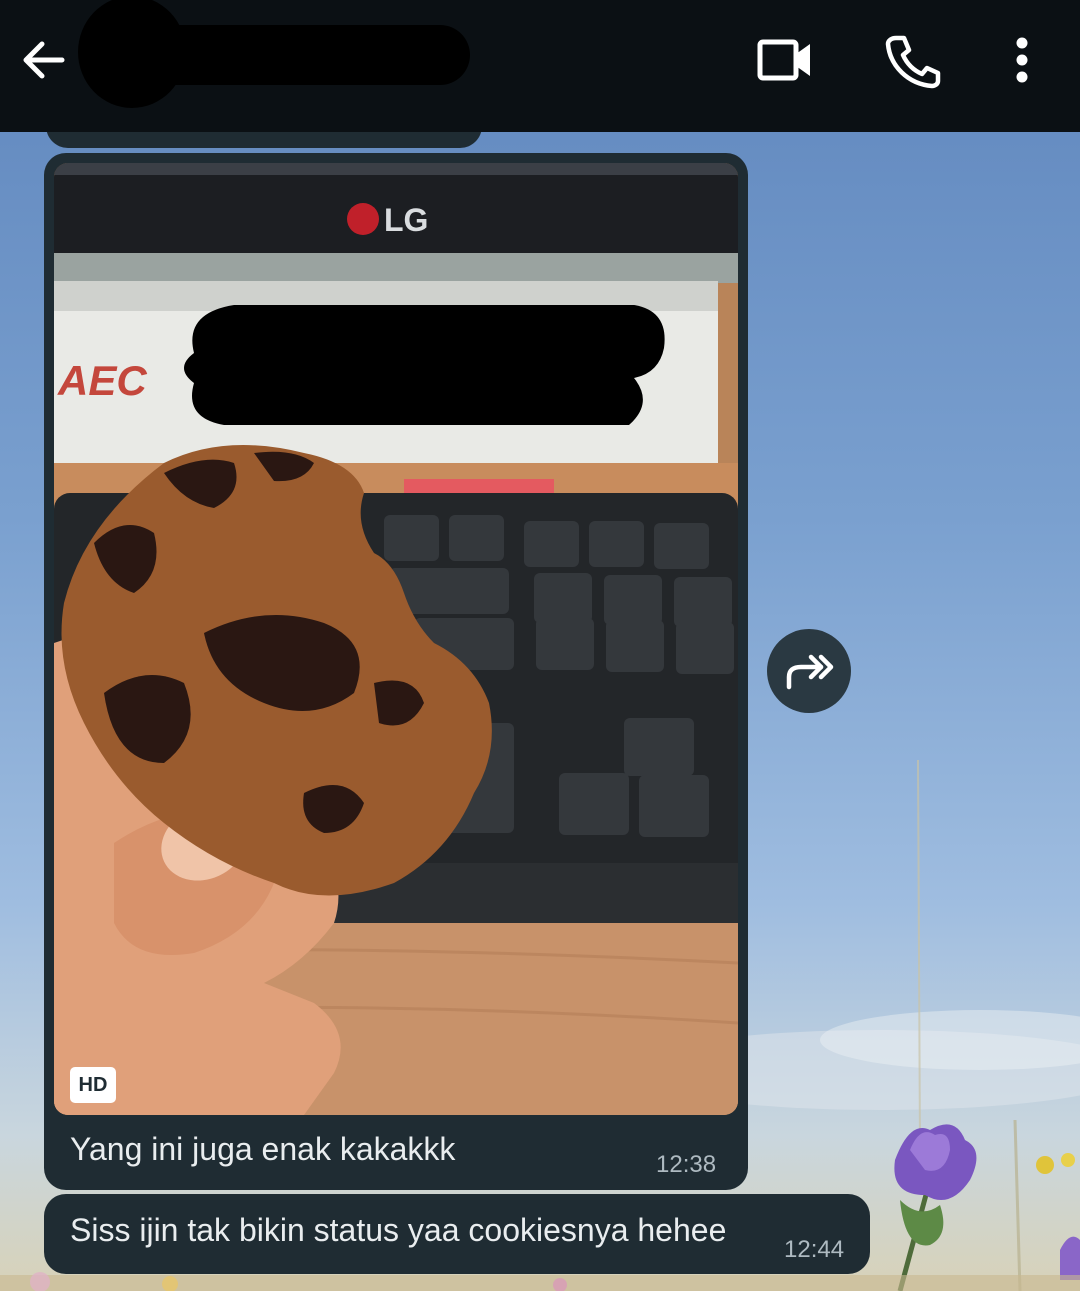  Describe the element at coordinates (275, 55) in the screenshot. I see `redacted-contact-name` at that location.